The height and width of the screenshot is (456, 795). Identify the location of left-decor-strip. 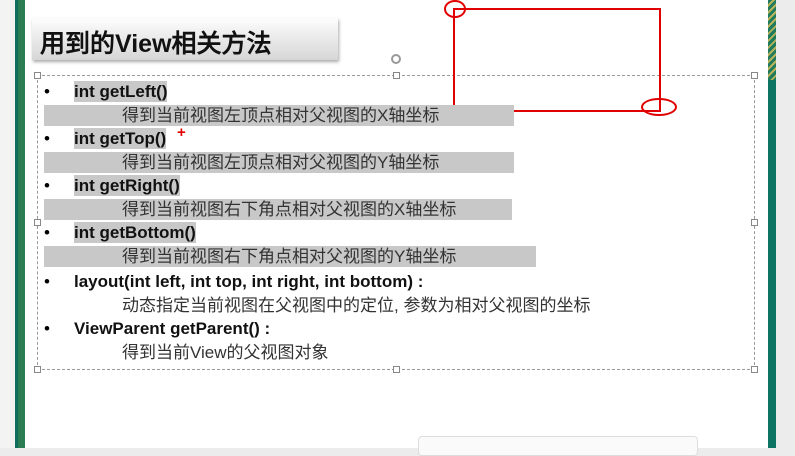
(12, 224).